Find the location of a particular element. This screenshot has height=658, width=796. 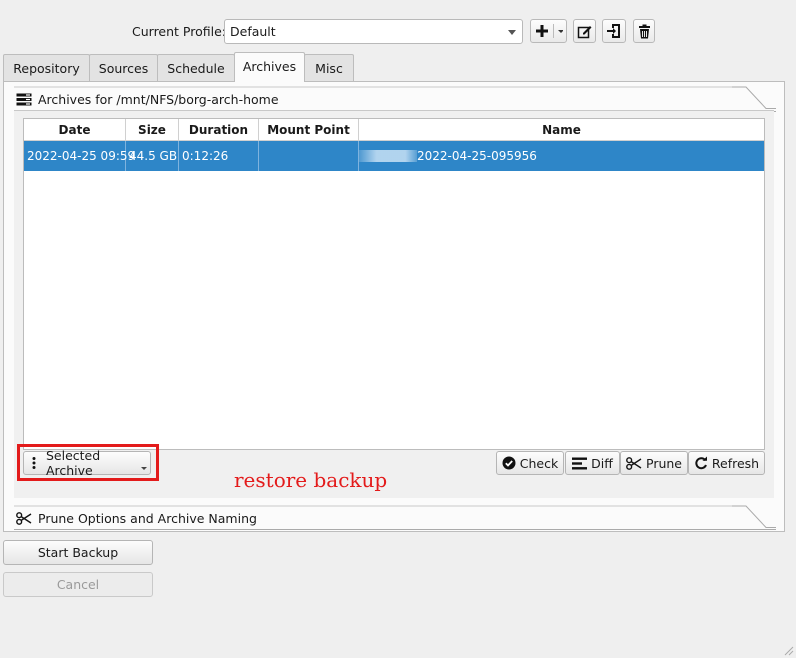

archives-group-tab-shape is located at coordinates (395, 99).